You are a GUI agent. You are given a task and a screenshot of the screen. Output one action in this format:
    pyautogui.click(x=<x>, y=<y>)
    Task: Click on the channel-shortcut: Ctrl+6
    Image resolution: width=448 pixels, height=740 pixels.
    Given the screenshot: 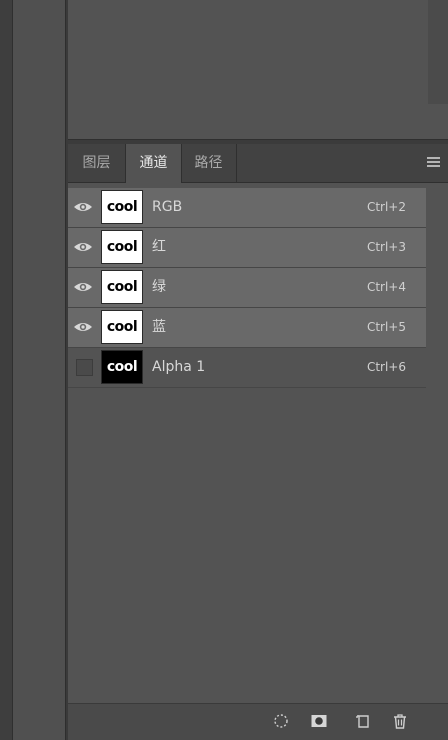 What is the action you would take?
    pyautogui.click(x=386, y=367)
    